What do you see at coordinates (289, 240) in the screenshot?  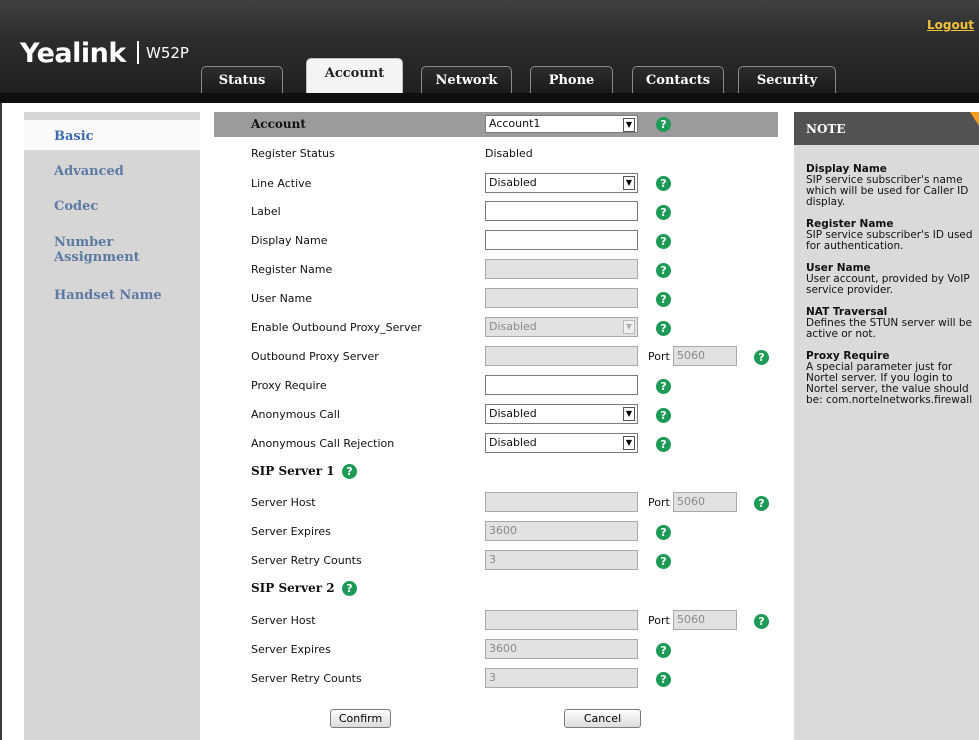 I see `display-name-label: Display Name` at bounding box center [289, 240].